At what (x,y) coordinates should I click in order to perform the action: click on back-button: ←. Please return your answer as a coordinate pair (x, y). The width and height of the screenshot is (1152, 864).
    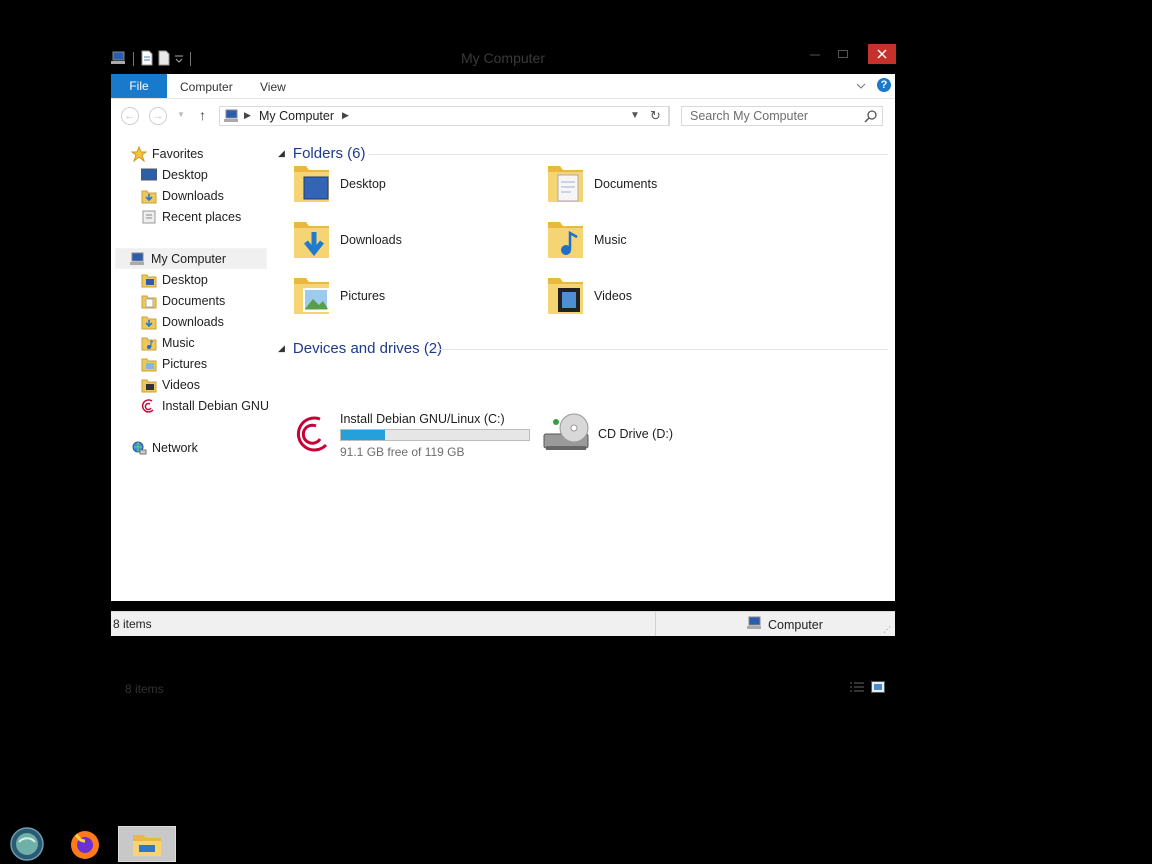
    Looking at the image, I should click on (130, 116).